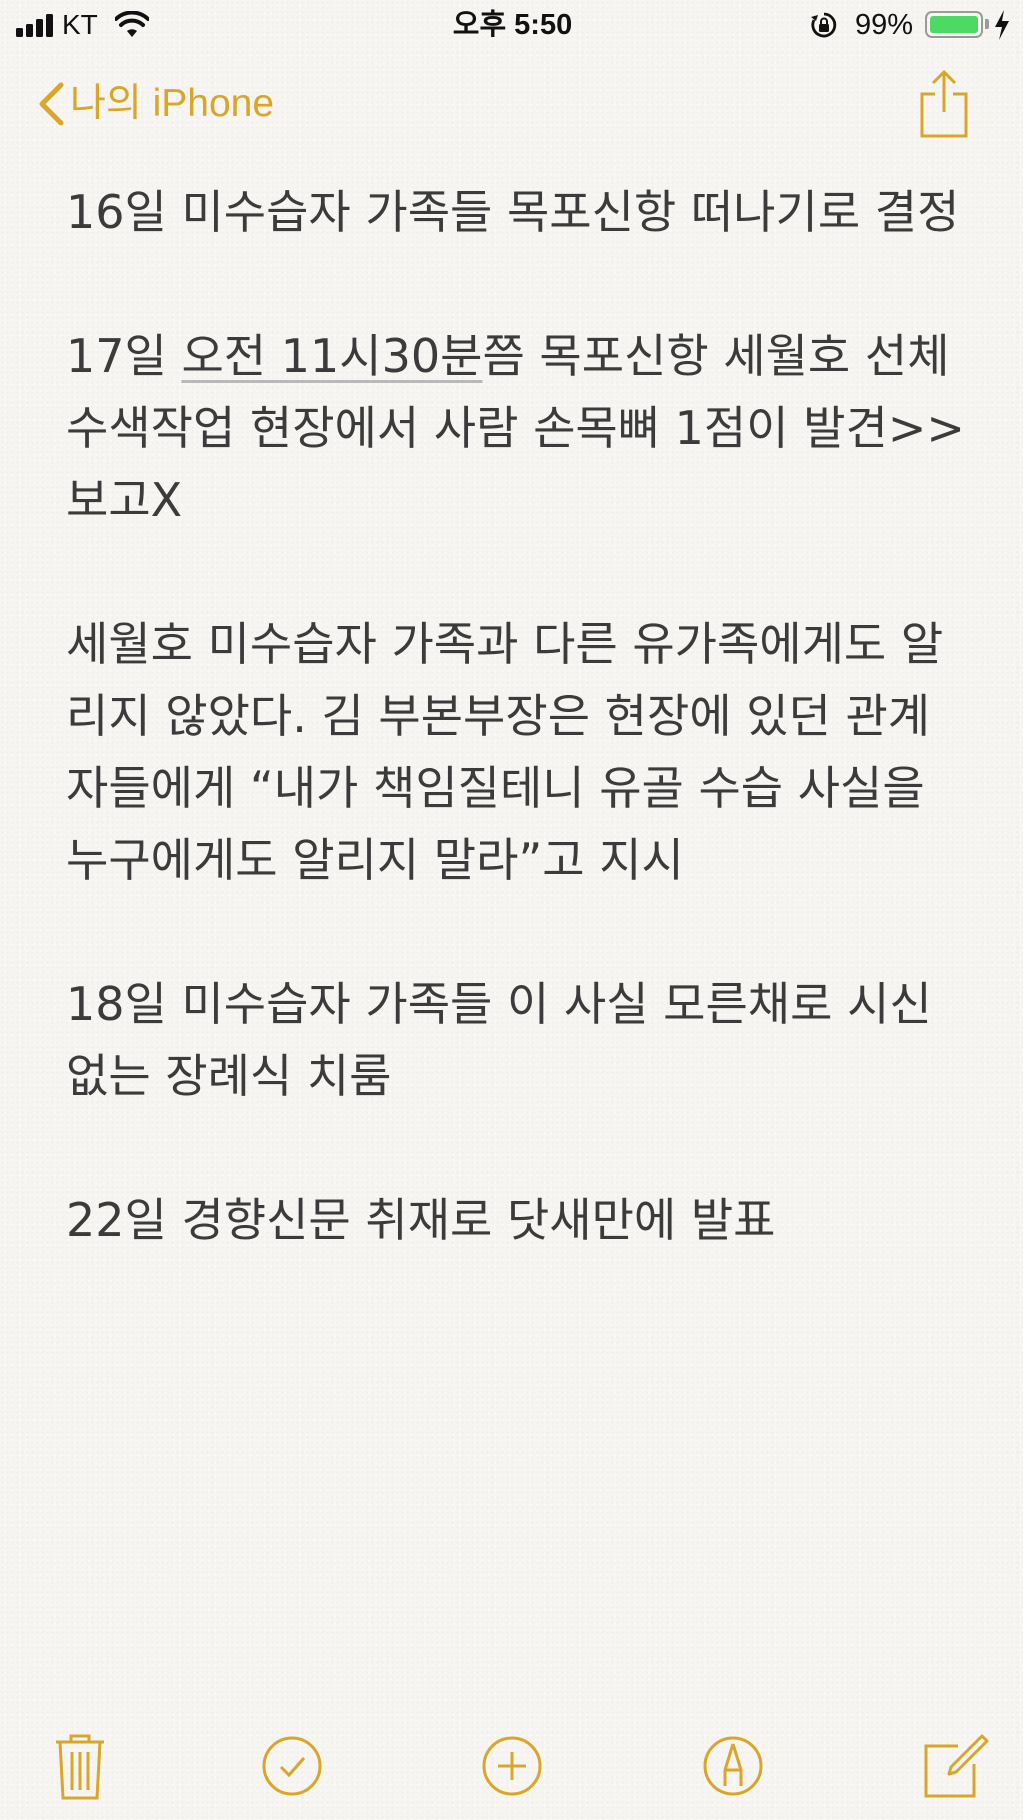  Describe the element at coordinates (884, 25) in the screenshot. I see `battery-percent: 99%` at that location.